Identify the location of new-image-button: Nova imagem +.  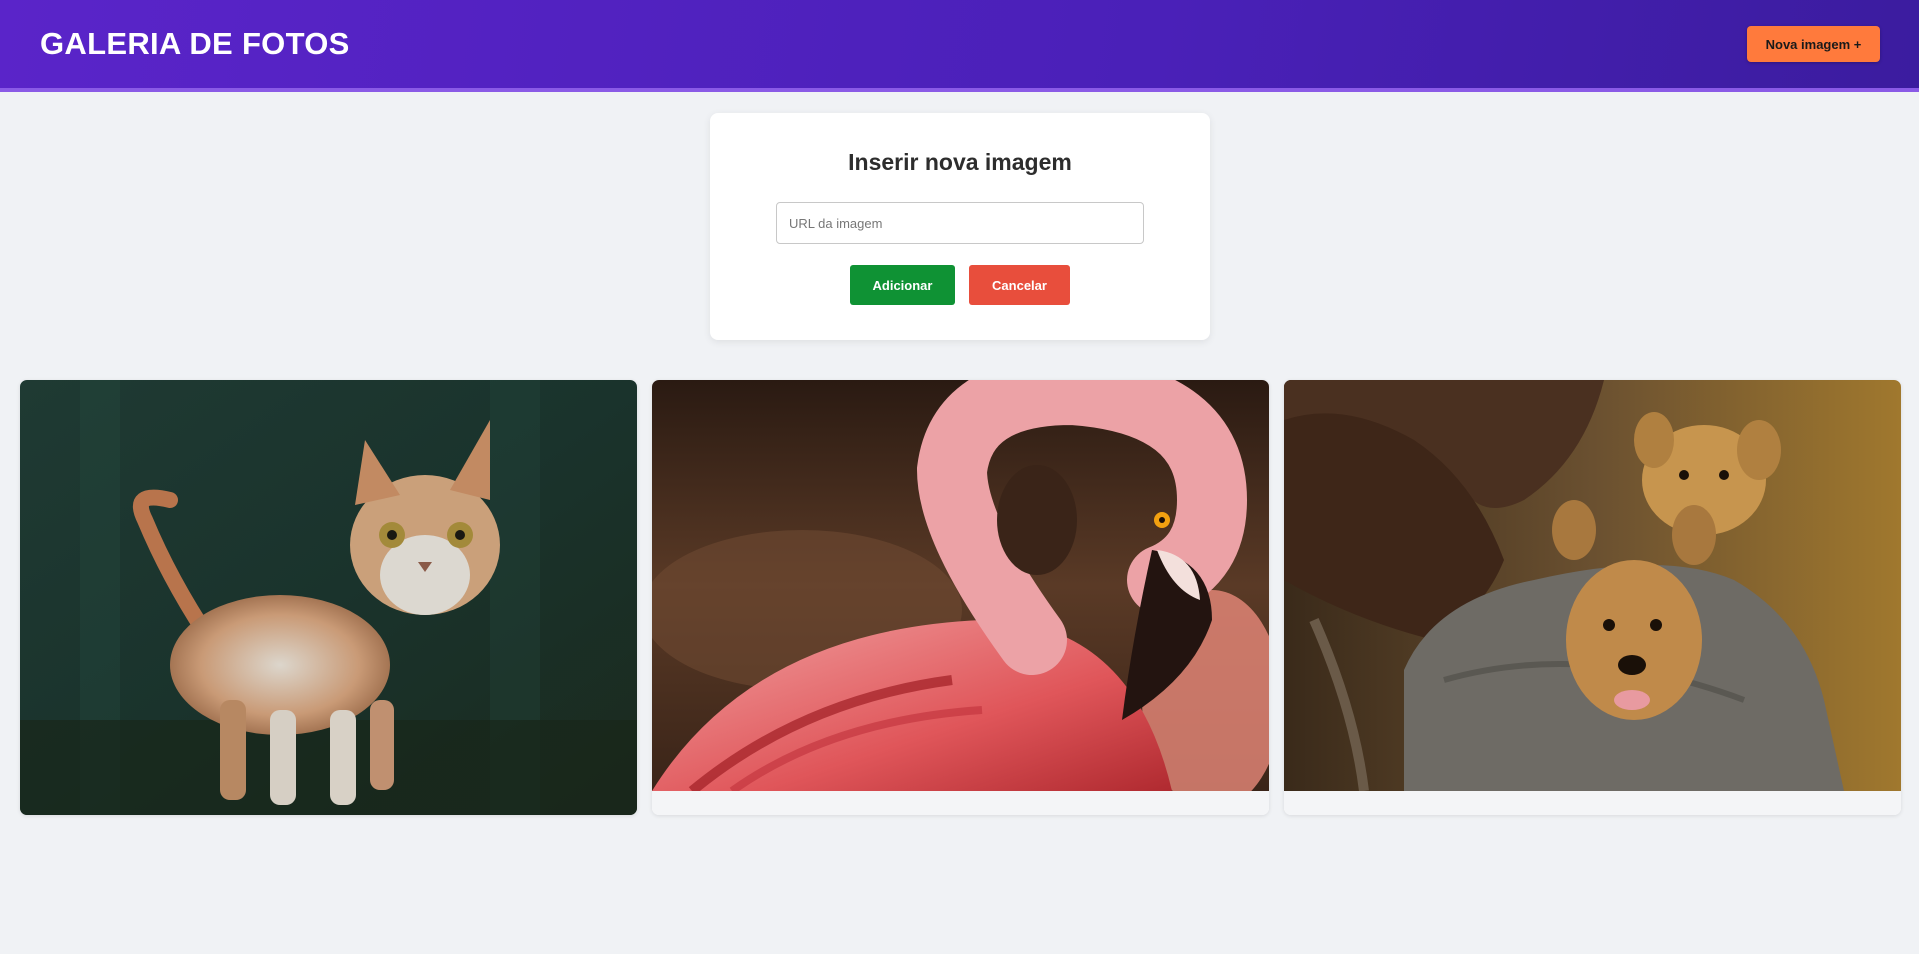
(1813, 44).